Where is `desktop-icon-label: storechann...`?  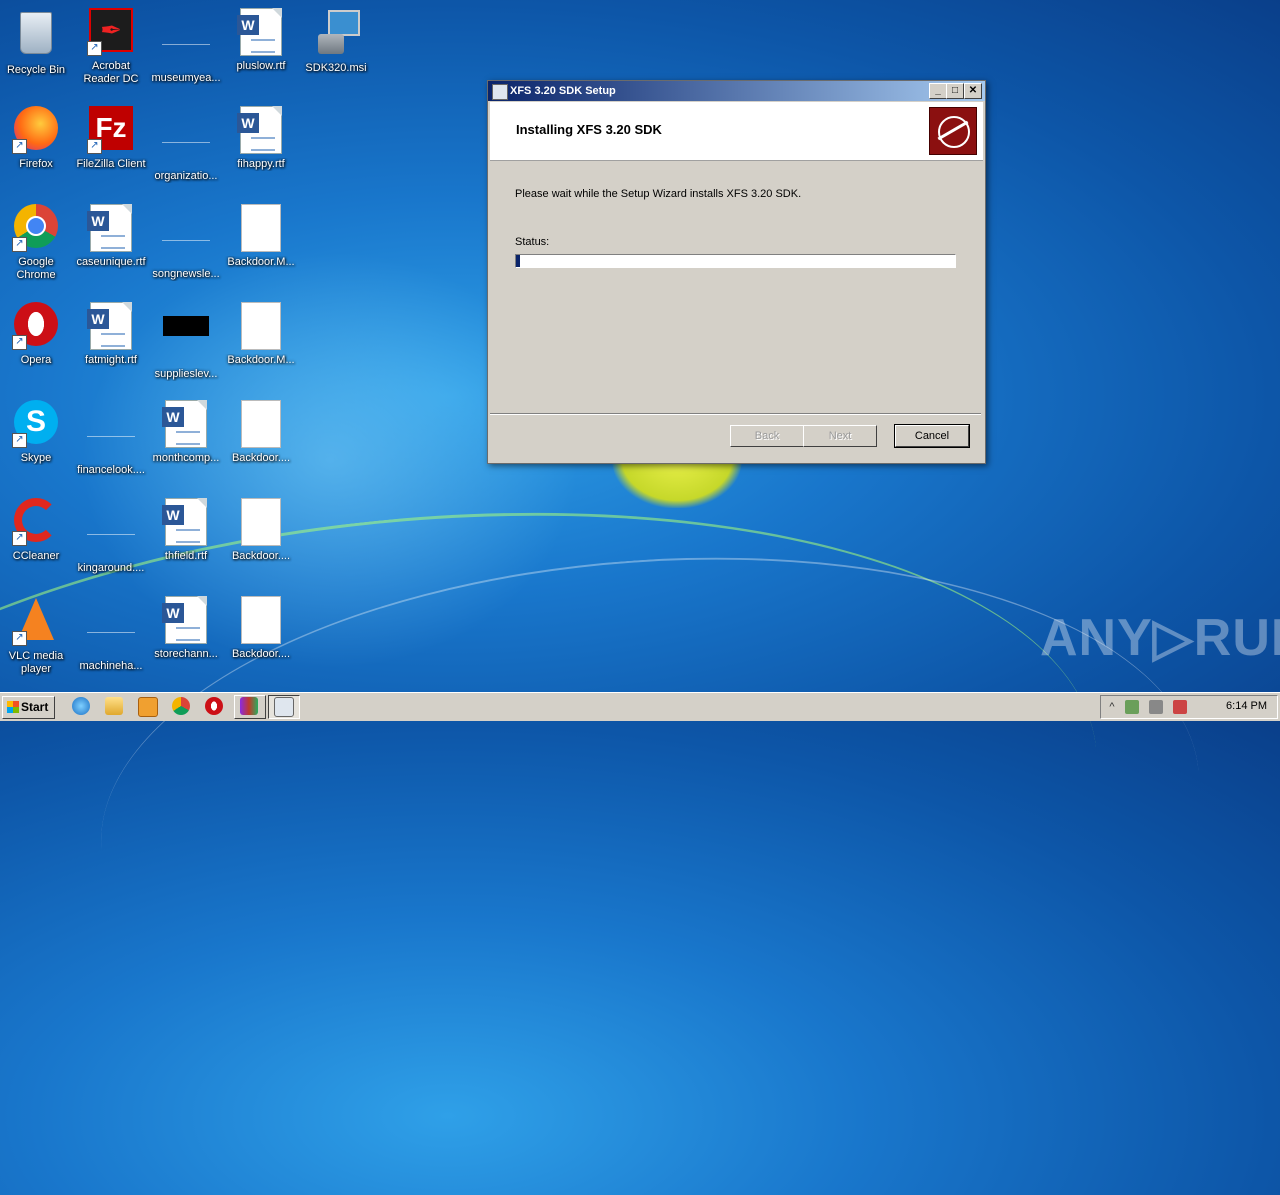
desktop-icon-label: storechann... is located at coordinates (186, 654).